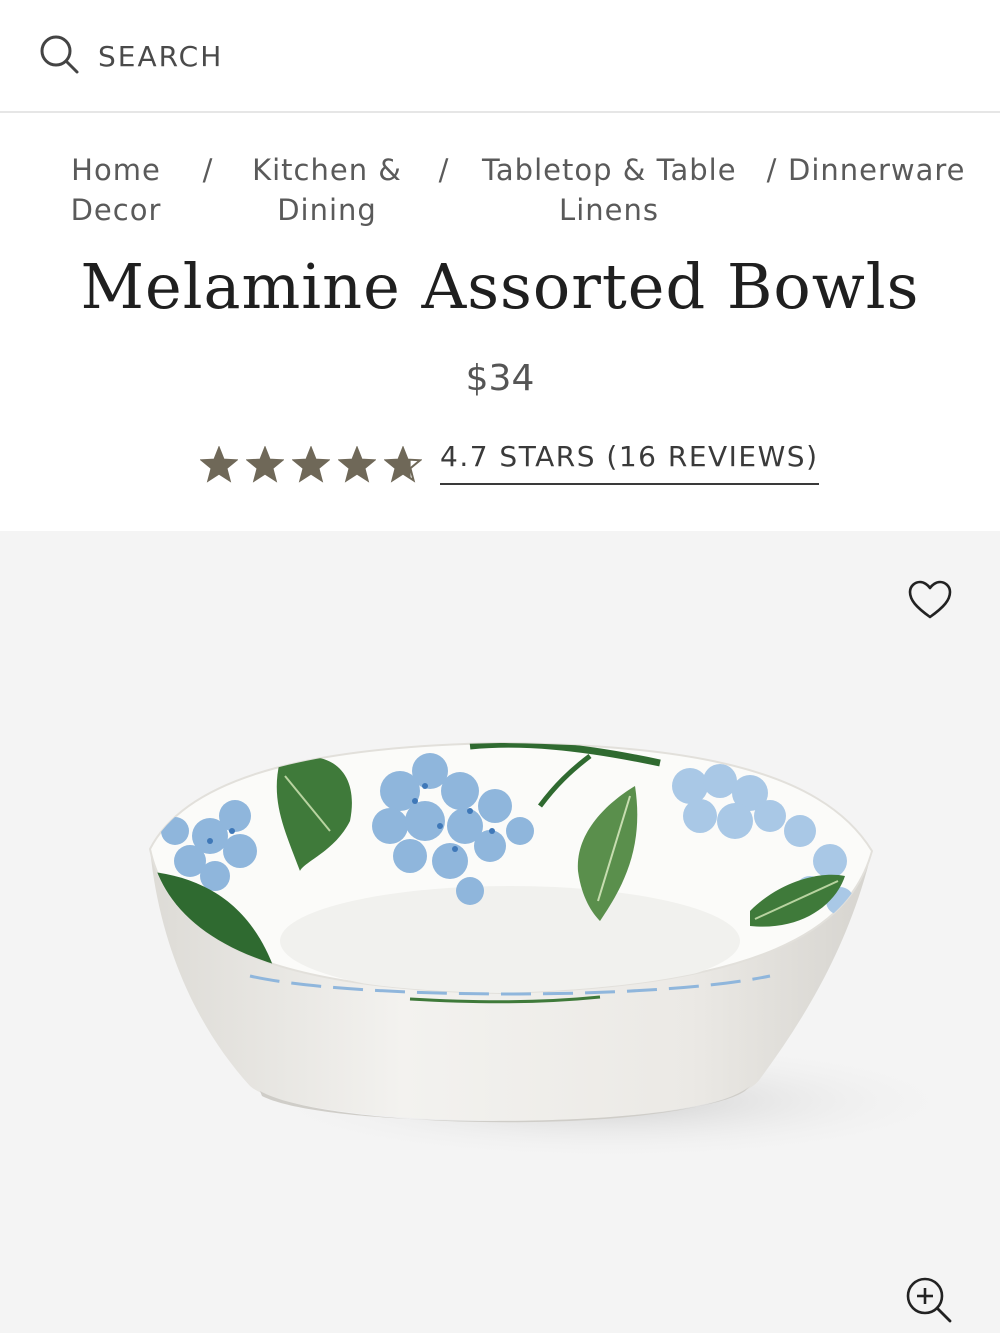 The height and width of the screenshot is (1333, 1000). I want to click on search-button: SEARCH, so click(130, 56).